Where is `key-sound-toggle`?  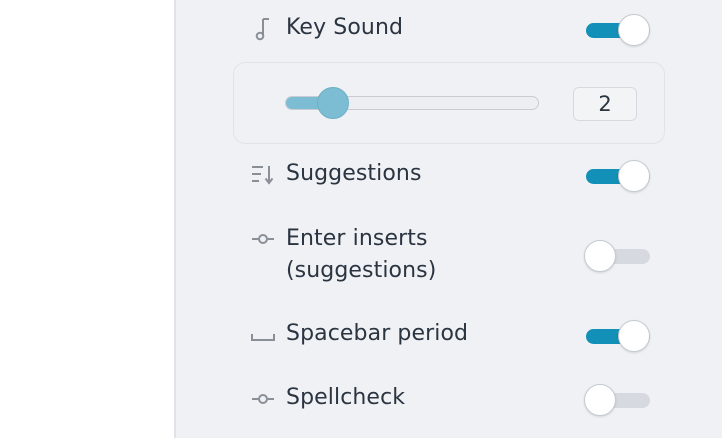
key-sound-toggle is located at coordinates (618, 30).